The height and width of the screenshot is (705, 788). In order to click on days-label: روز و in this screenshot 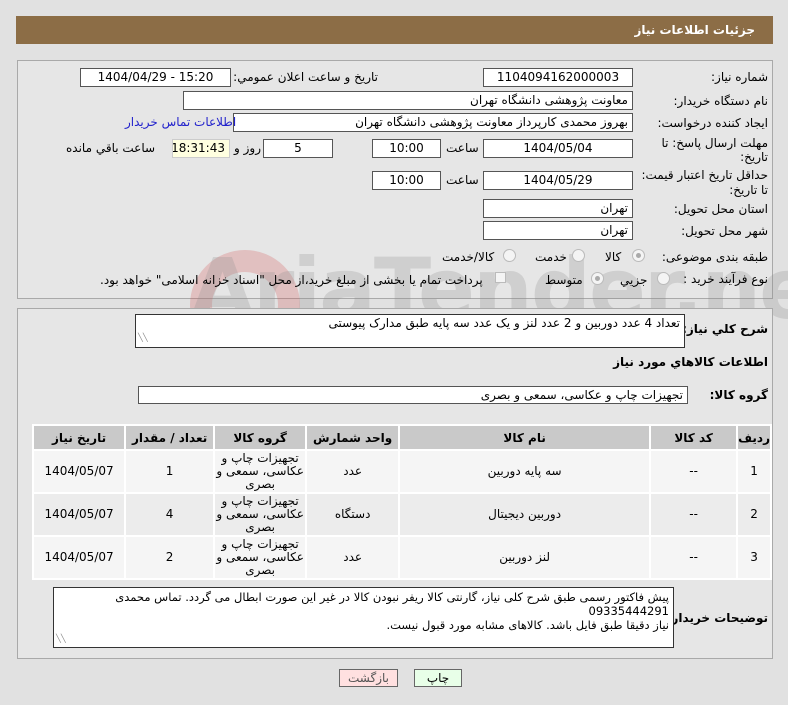, I will do `click(247, 148)`.